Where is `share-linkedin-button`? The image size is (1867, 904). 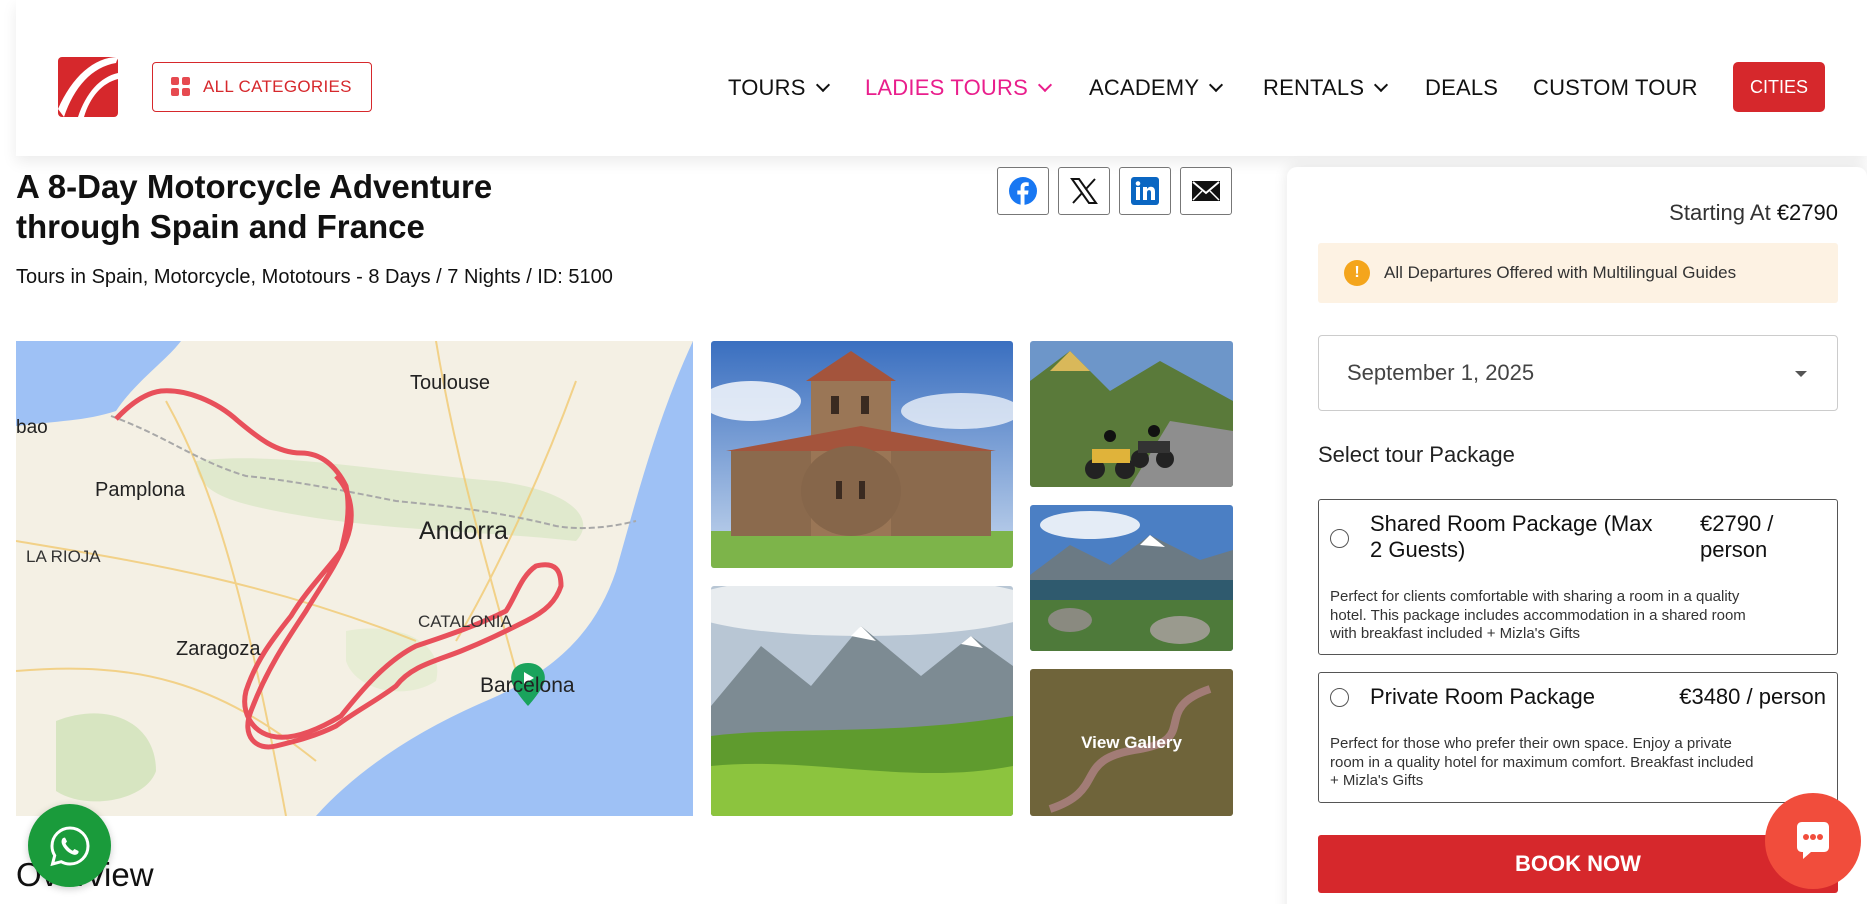 share-linkedin-button is located at coordinates (1145, 191).